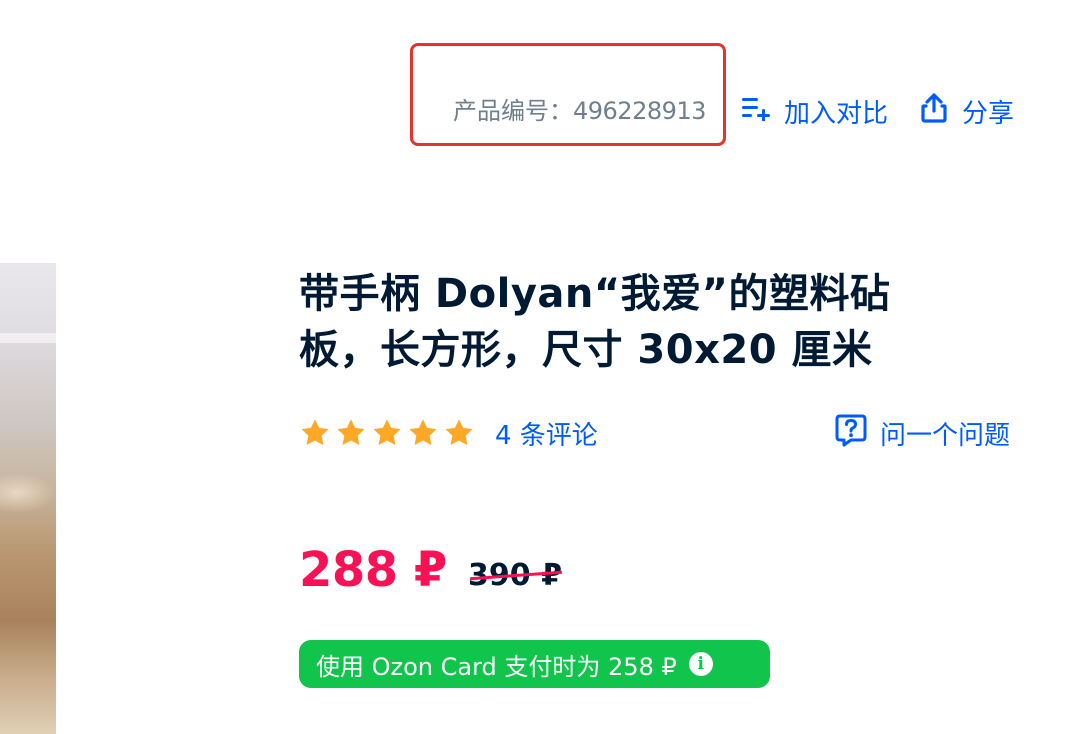 The image size is (1078, 734). What do you see at coordinates (629, 322) in the screenshot?
I see `product-title: 带手柄 Dolyan“我爱”的塑料砧 板，长方形，尺寸 30x20 厘米` at bounding box center [629, 322].